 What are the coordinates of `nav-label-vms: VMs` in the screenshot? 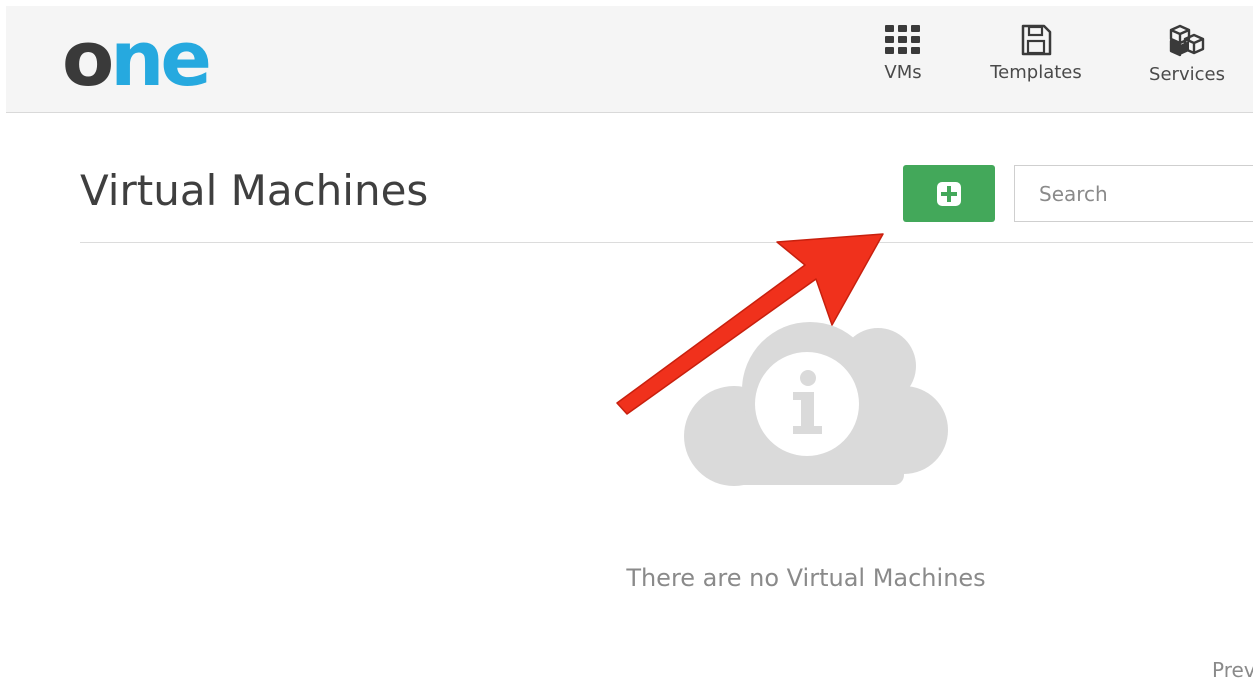 It's located at (903, 72).